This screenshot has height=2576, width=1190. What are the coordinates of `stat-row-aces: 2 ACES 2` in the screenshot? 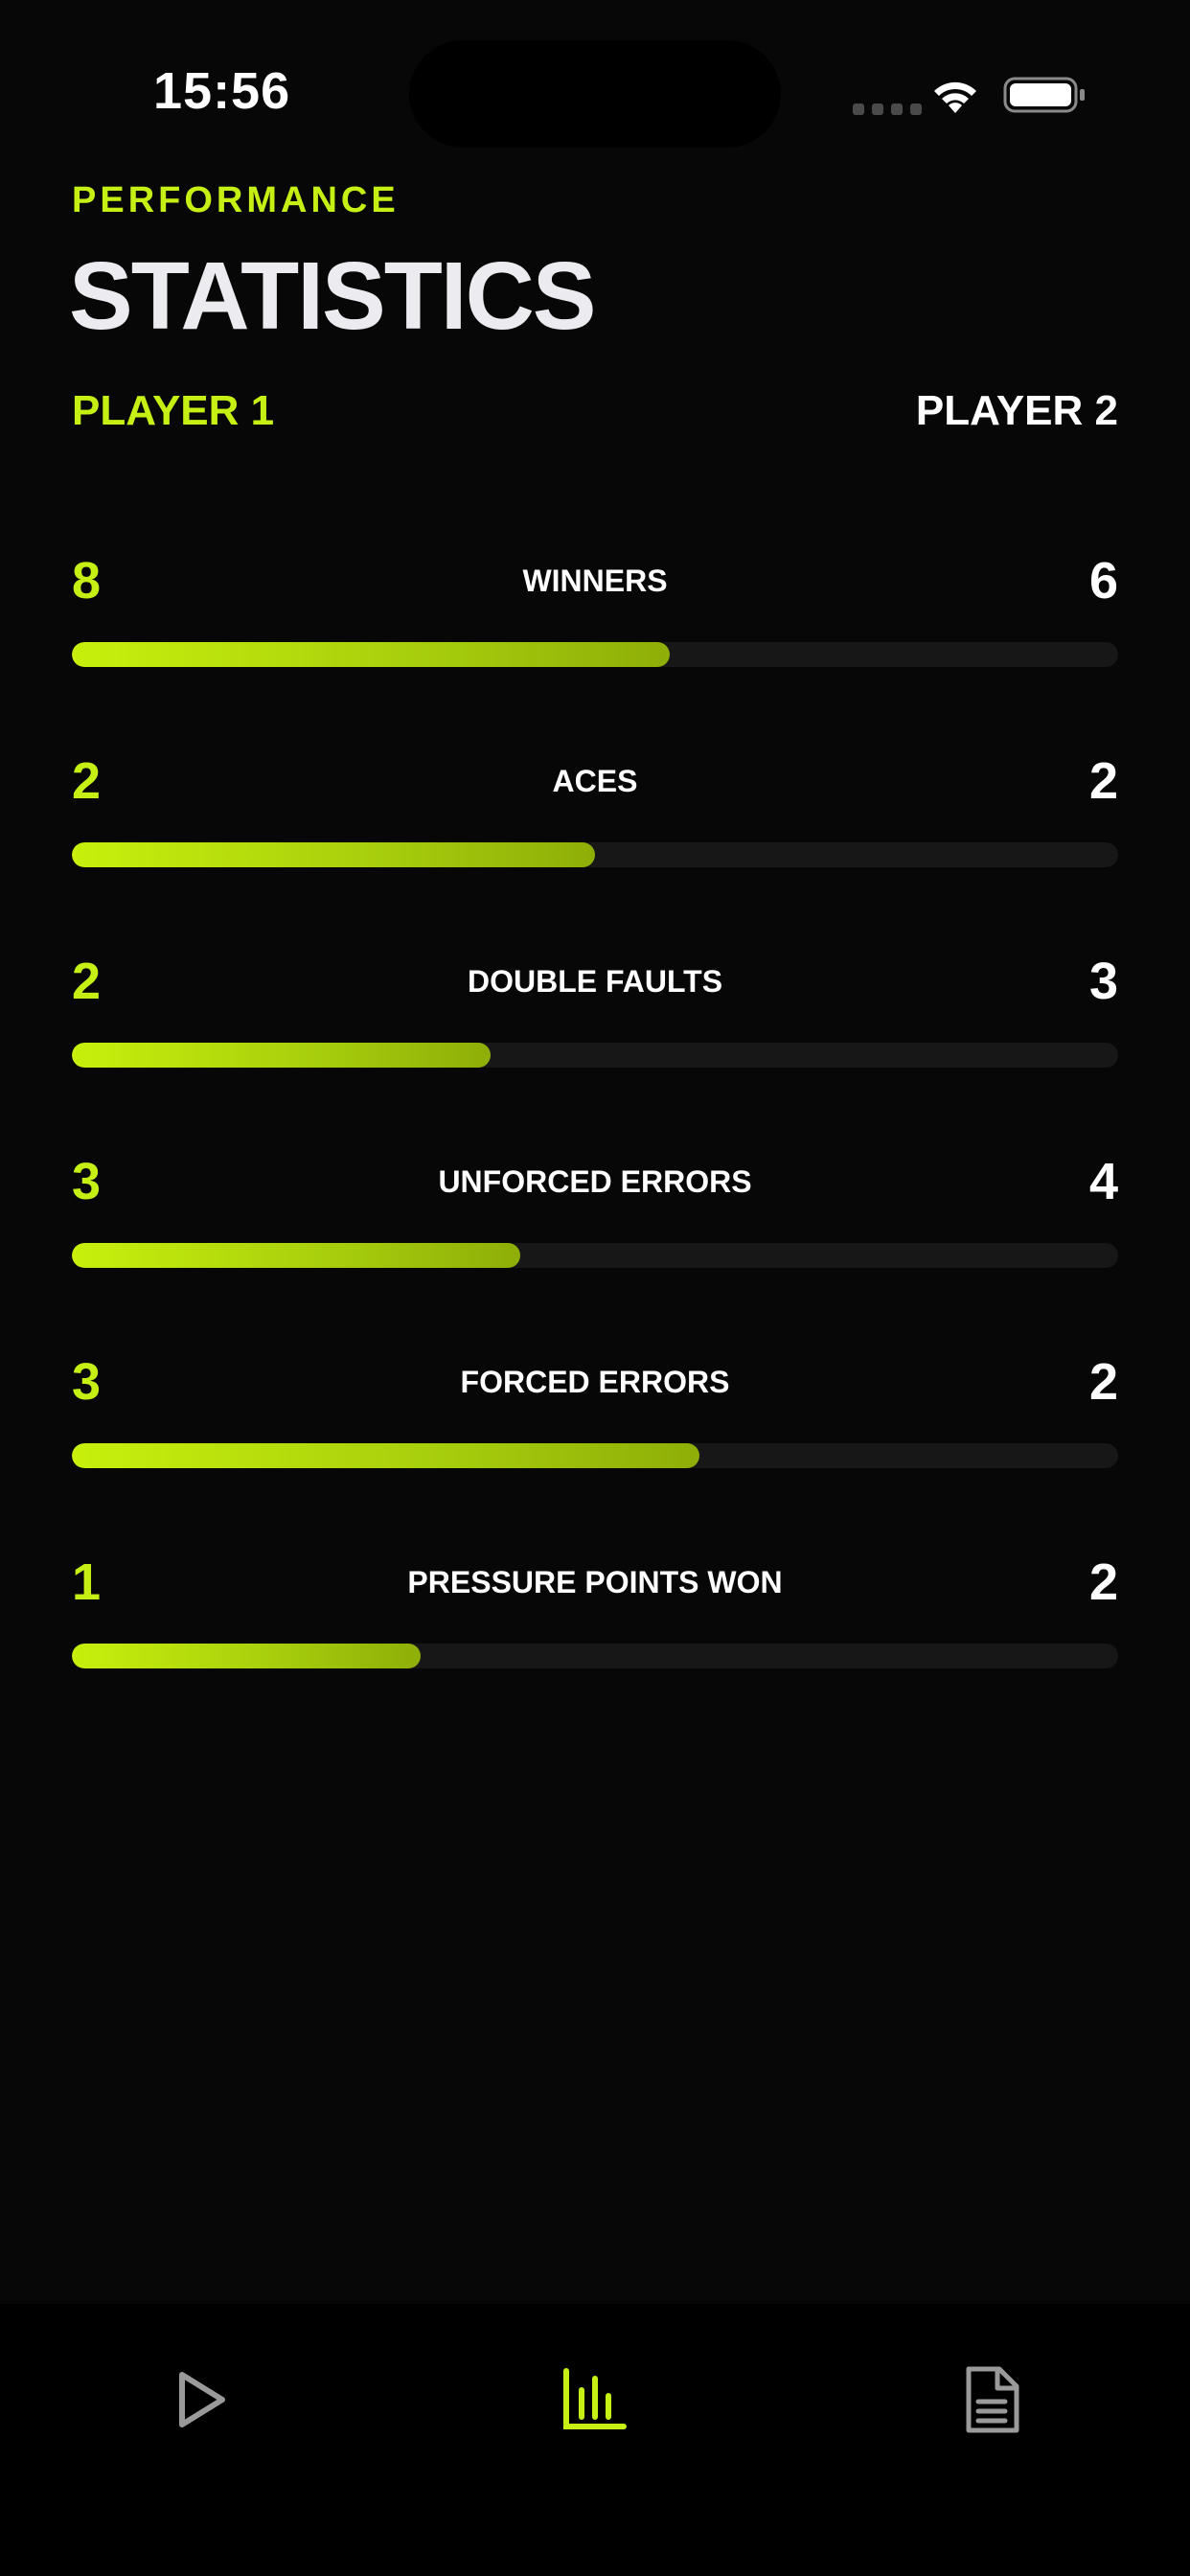 It's located at (595, 812).